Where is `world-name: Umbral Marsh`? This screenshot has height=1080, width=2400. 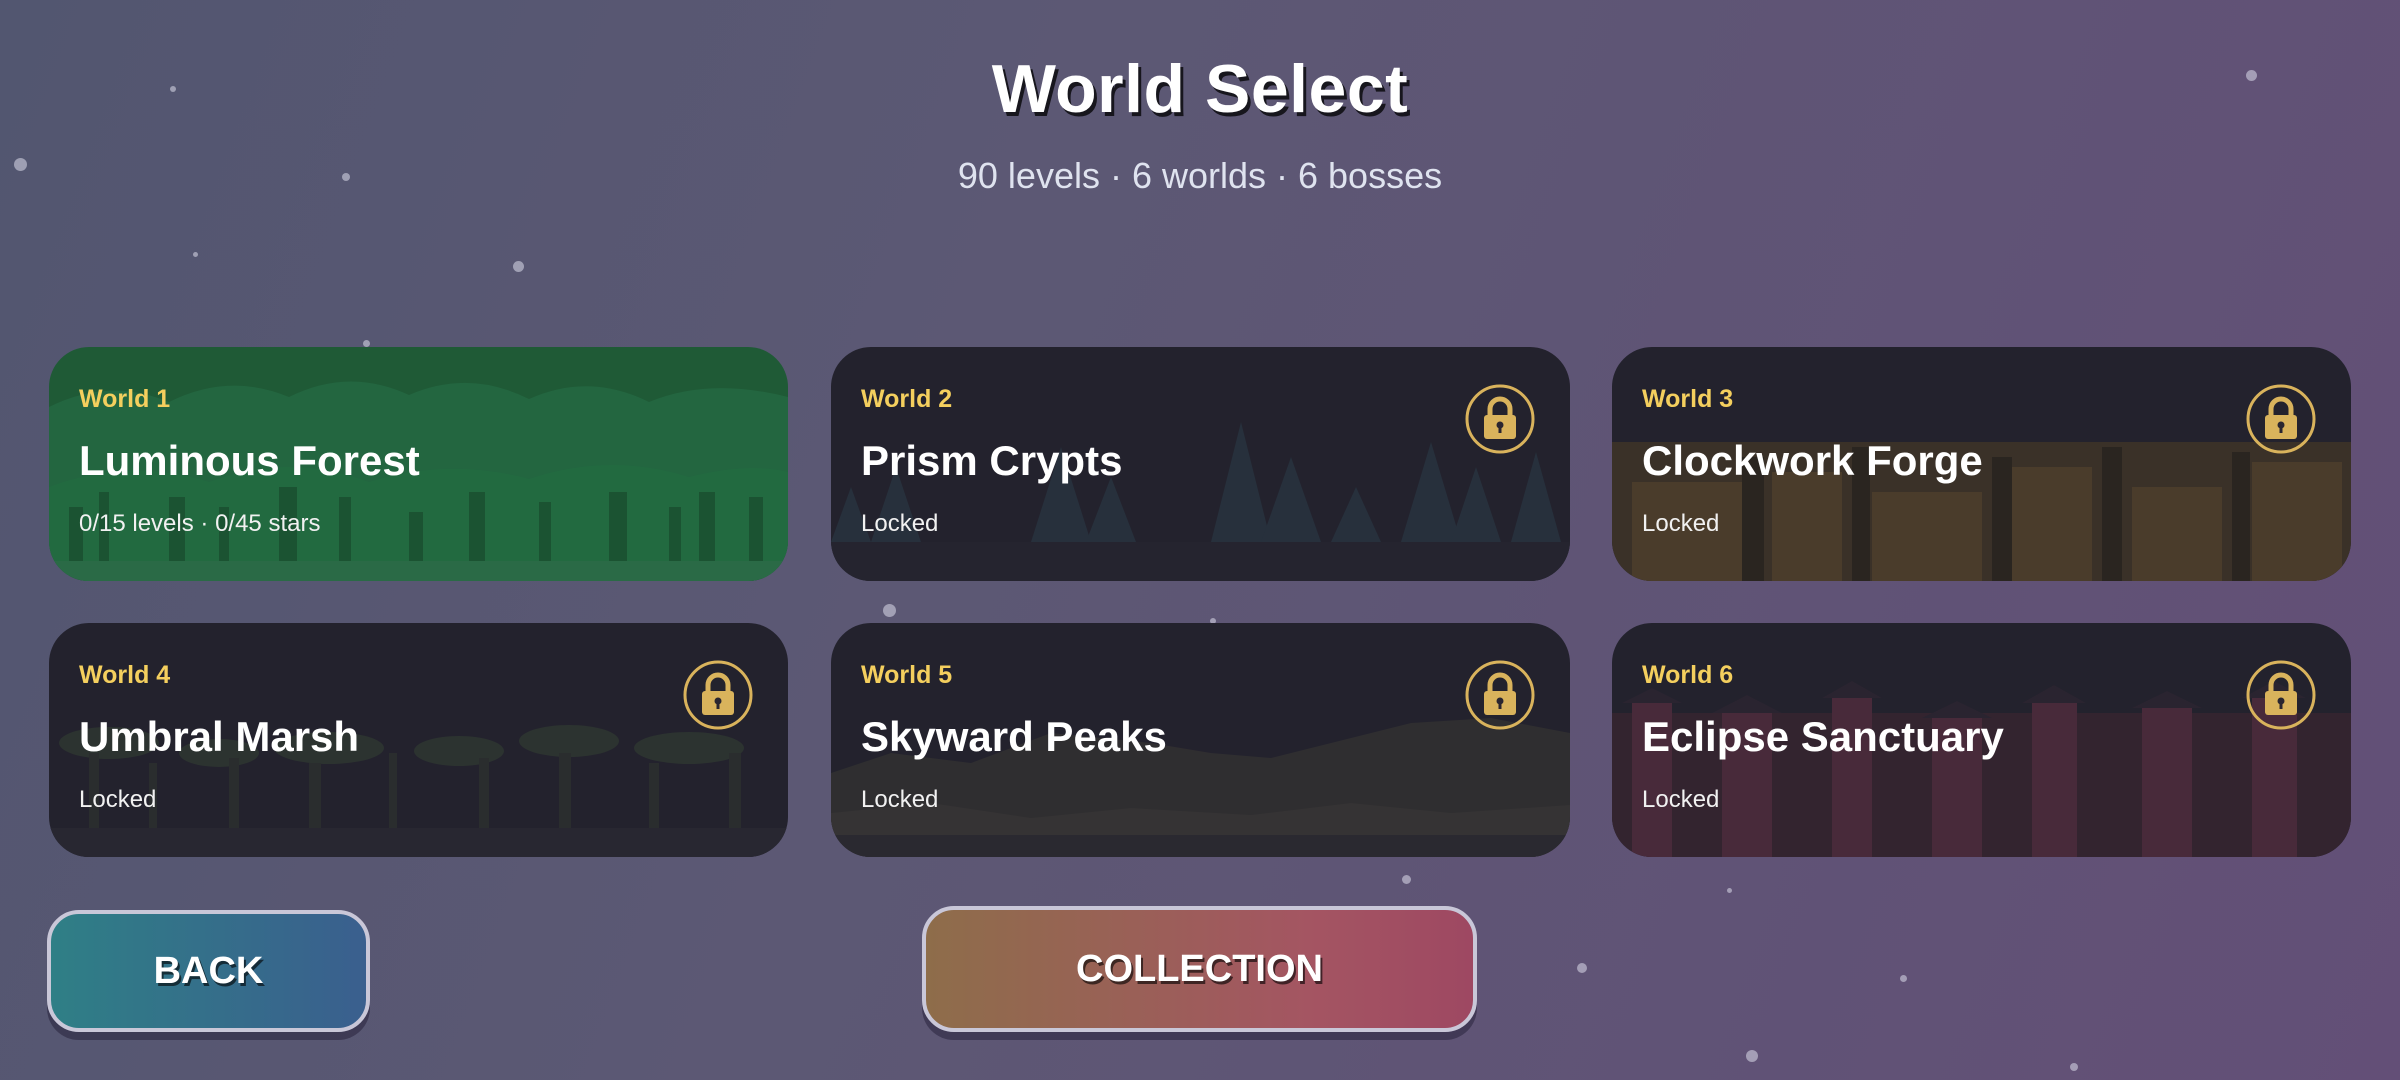
world-name: Umbral Marsh is located at coordinates (219, 736).